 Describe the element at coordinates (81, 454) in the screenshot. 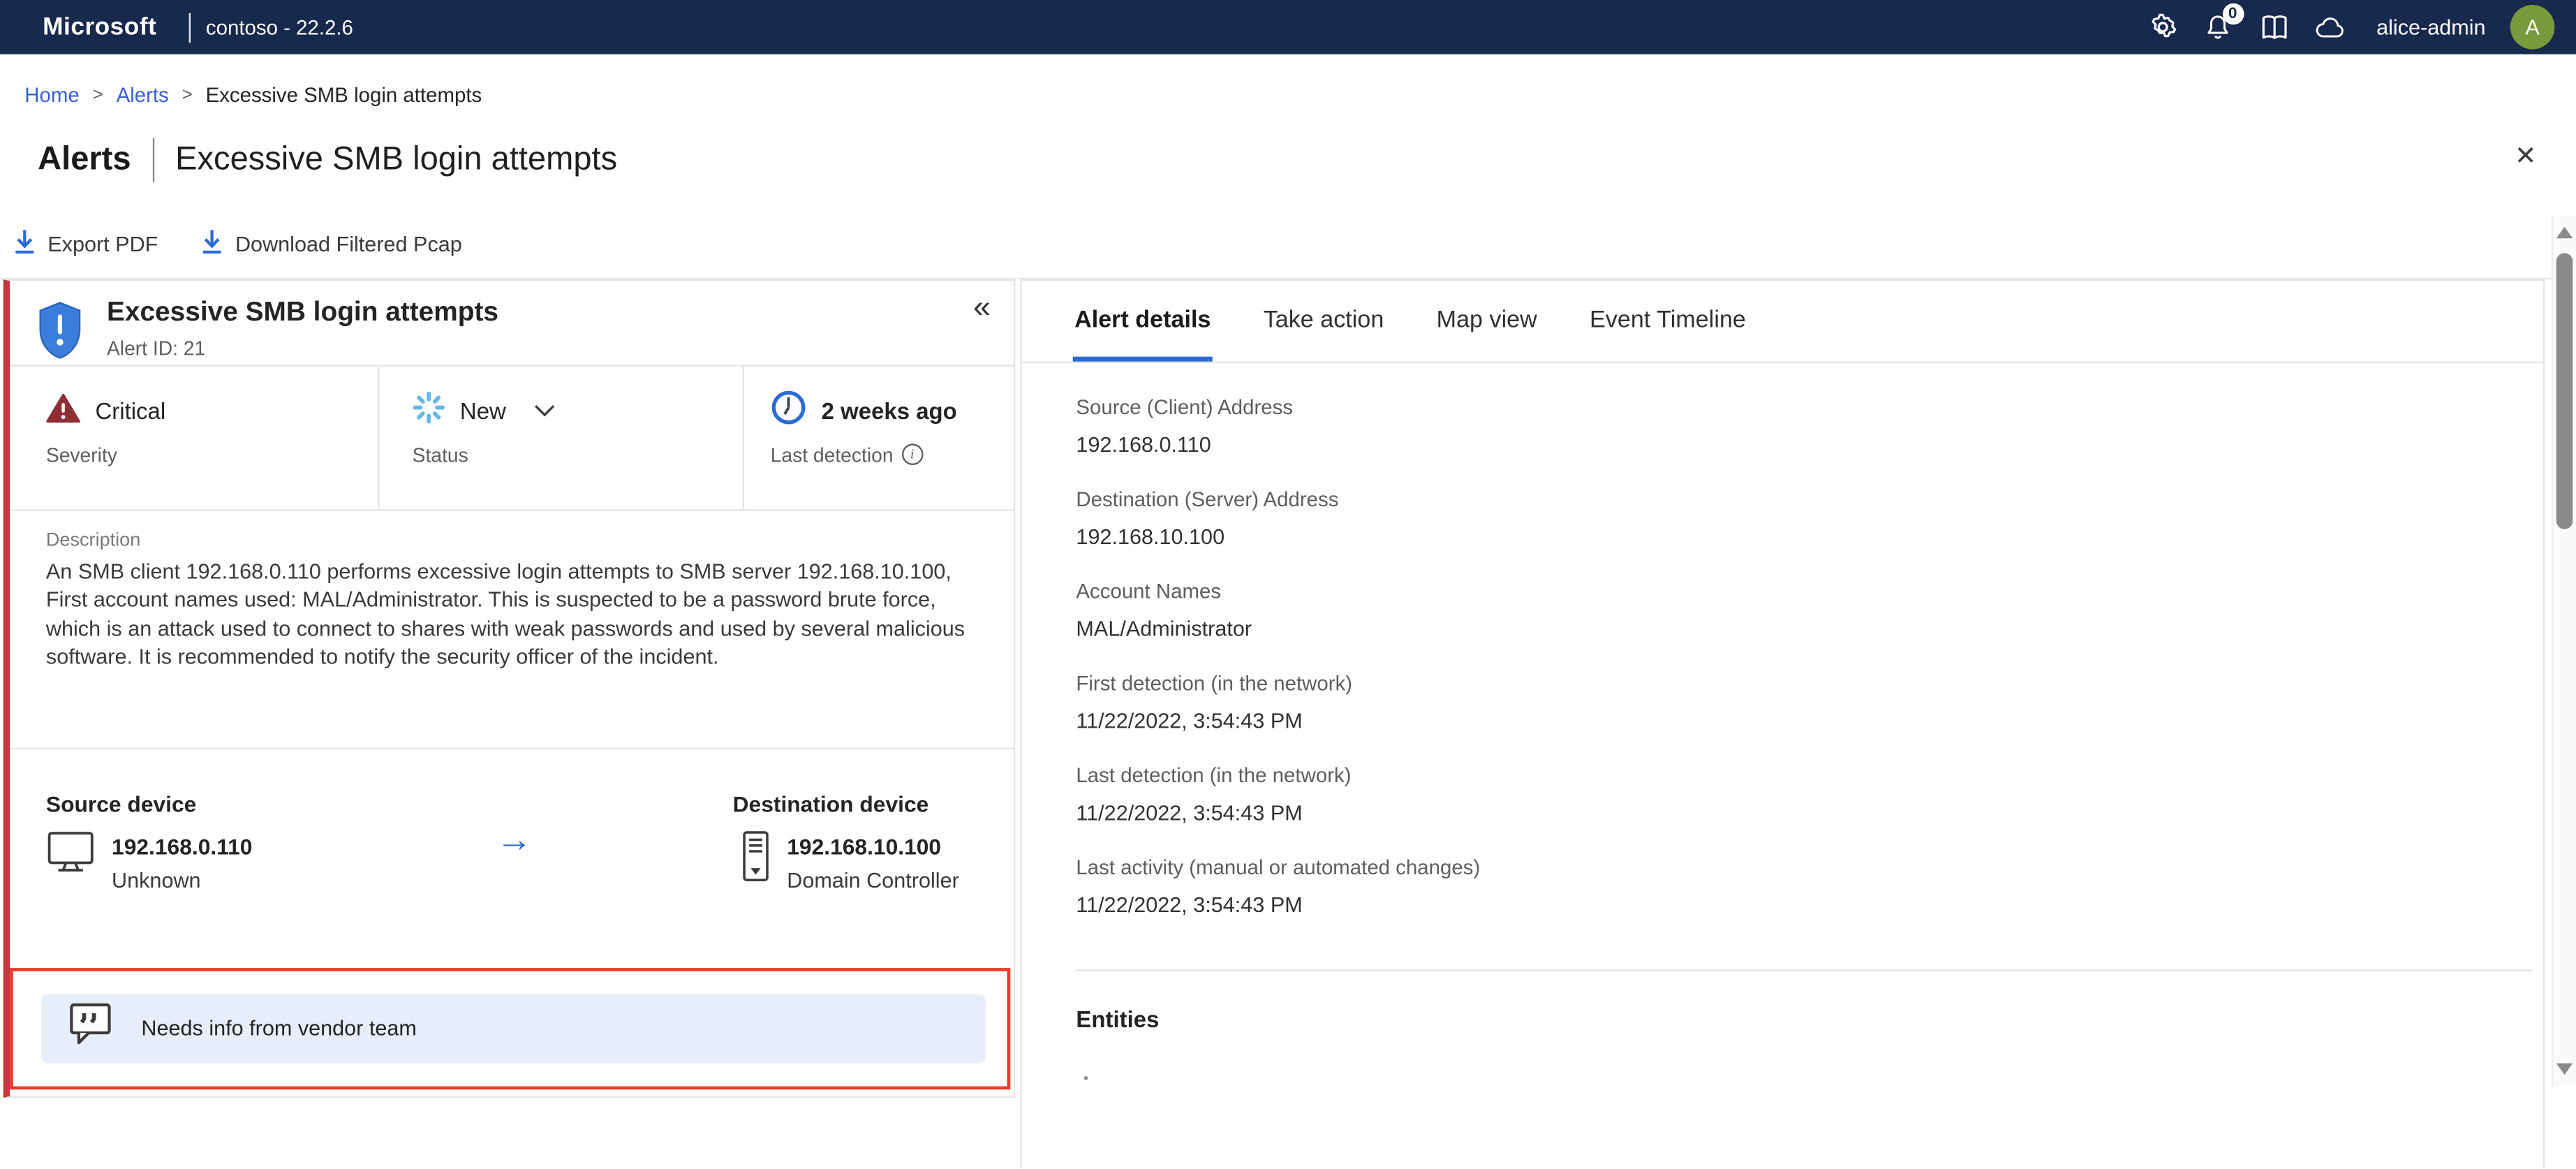

I see `severity-label: Severity` at that location.